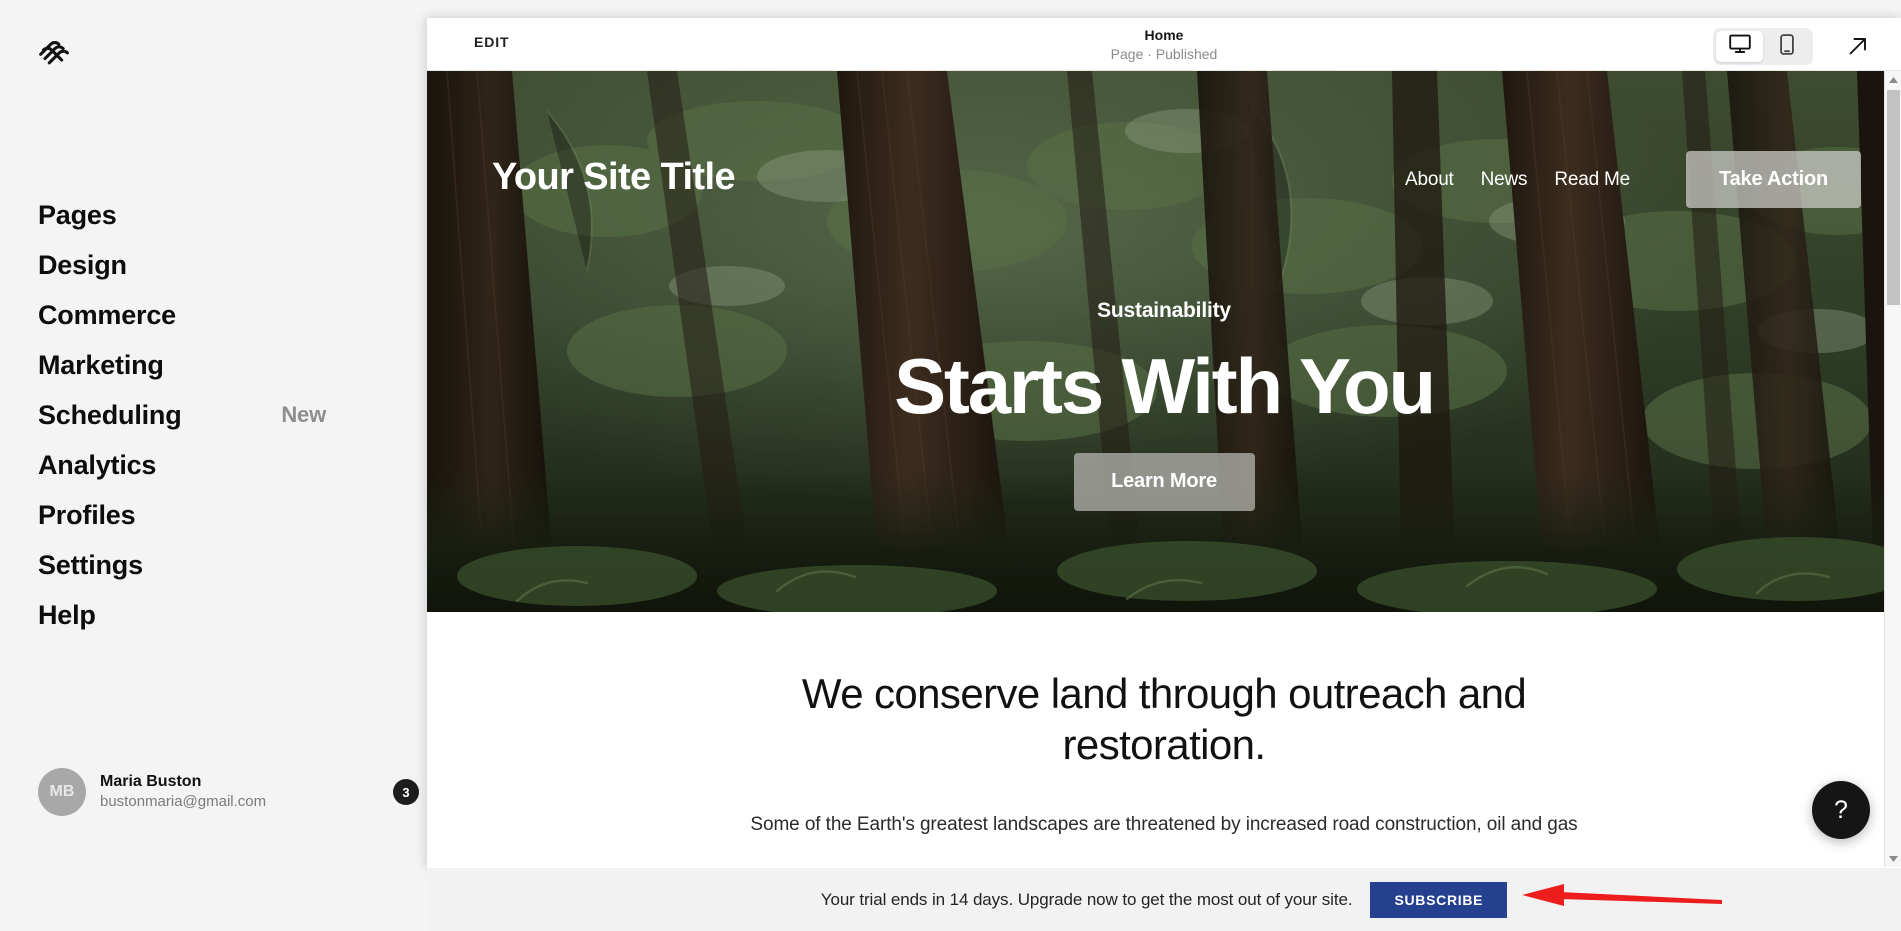 This screenshot has height=931, width=1901. I want to click on sidebar-item-label: Design, so click(82, 264).